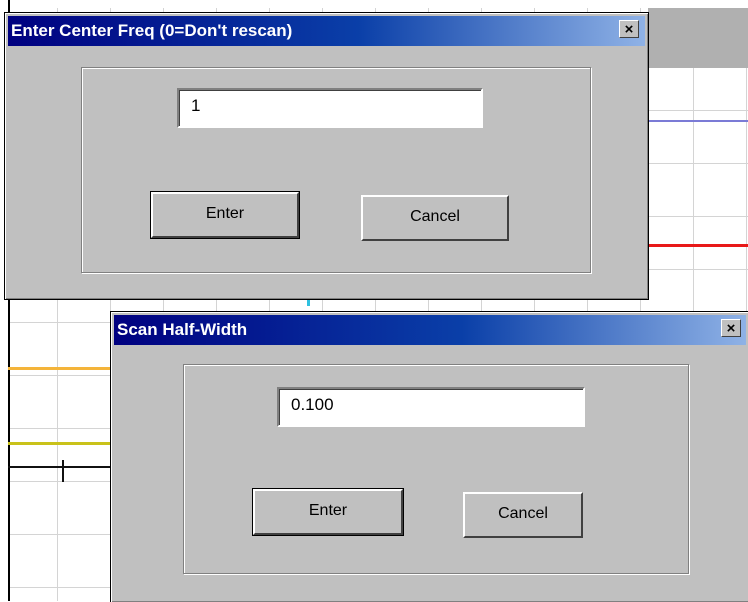  Describe the element at coordinates (326, 31) in the screenshot. I see `center-freq-titlebar: Enter Center Freq (0=Don't rescan)` at that location.